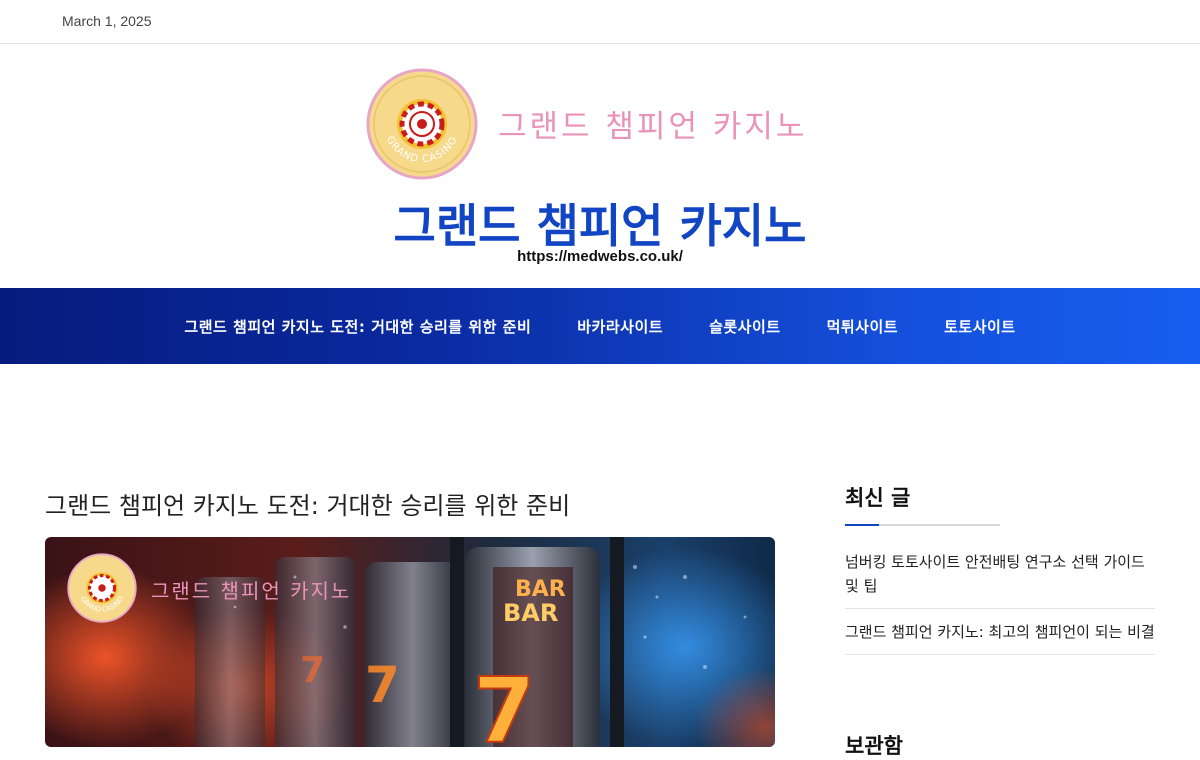 The image size is (1200, 760). I want to click on reel-bar-label-2: BAR, so click(530, 613).